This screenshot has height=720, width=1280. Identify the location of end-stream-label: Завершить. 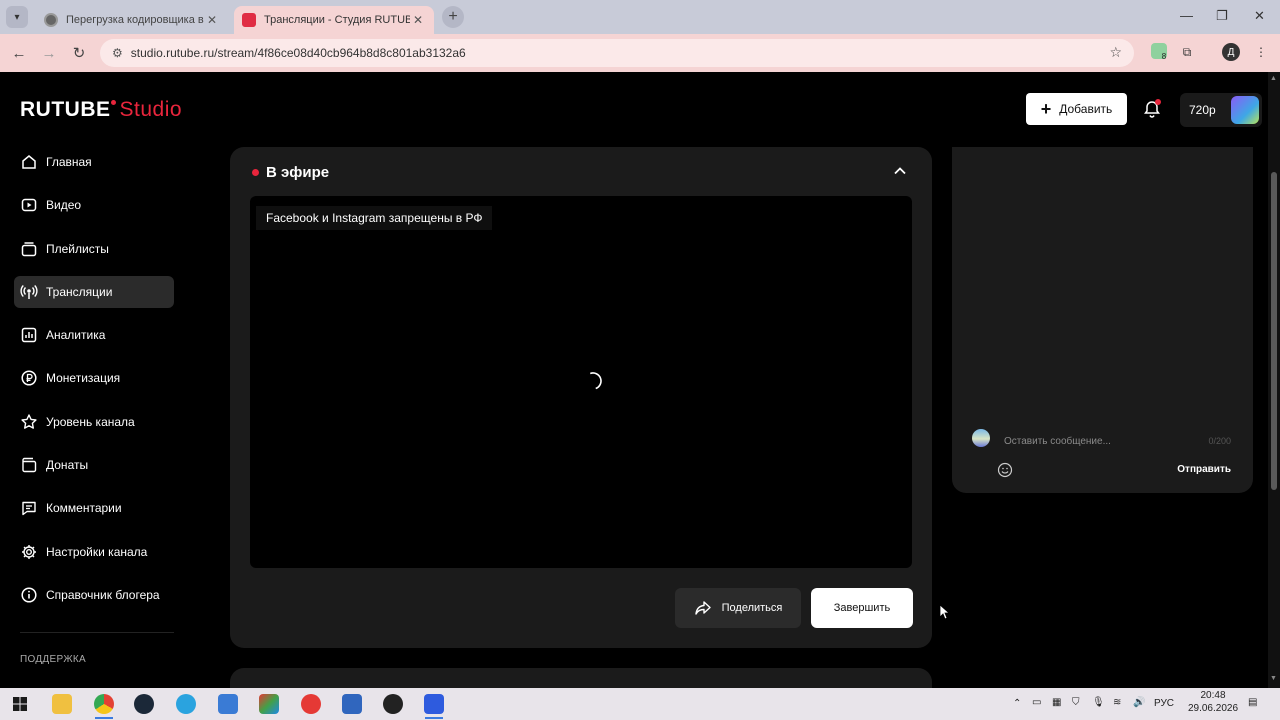
(862, 608).